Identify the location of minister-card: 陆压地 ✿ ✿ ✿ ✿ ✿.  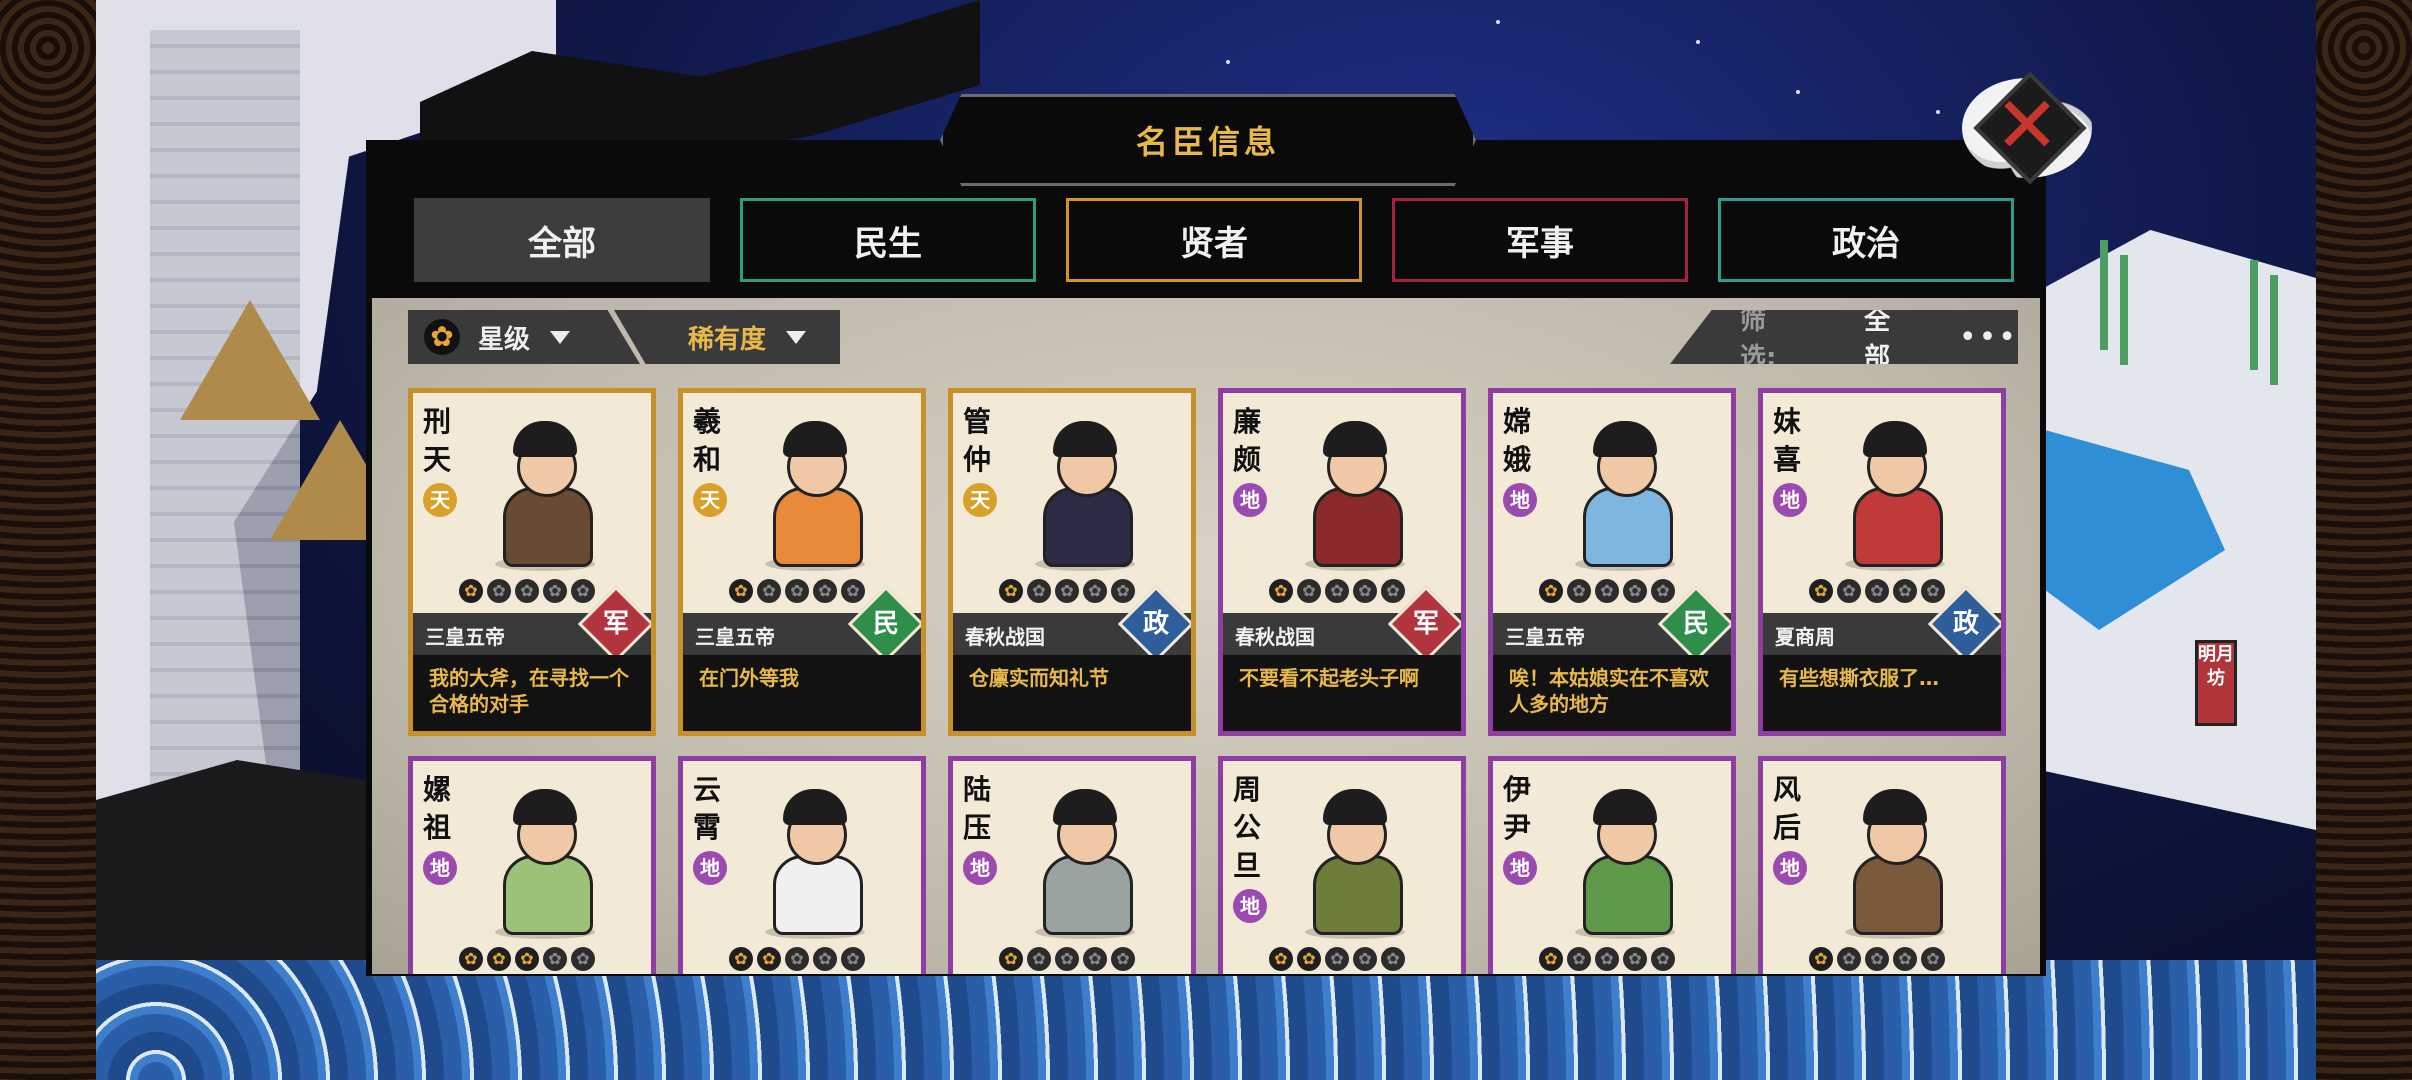
(1072, 865).